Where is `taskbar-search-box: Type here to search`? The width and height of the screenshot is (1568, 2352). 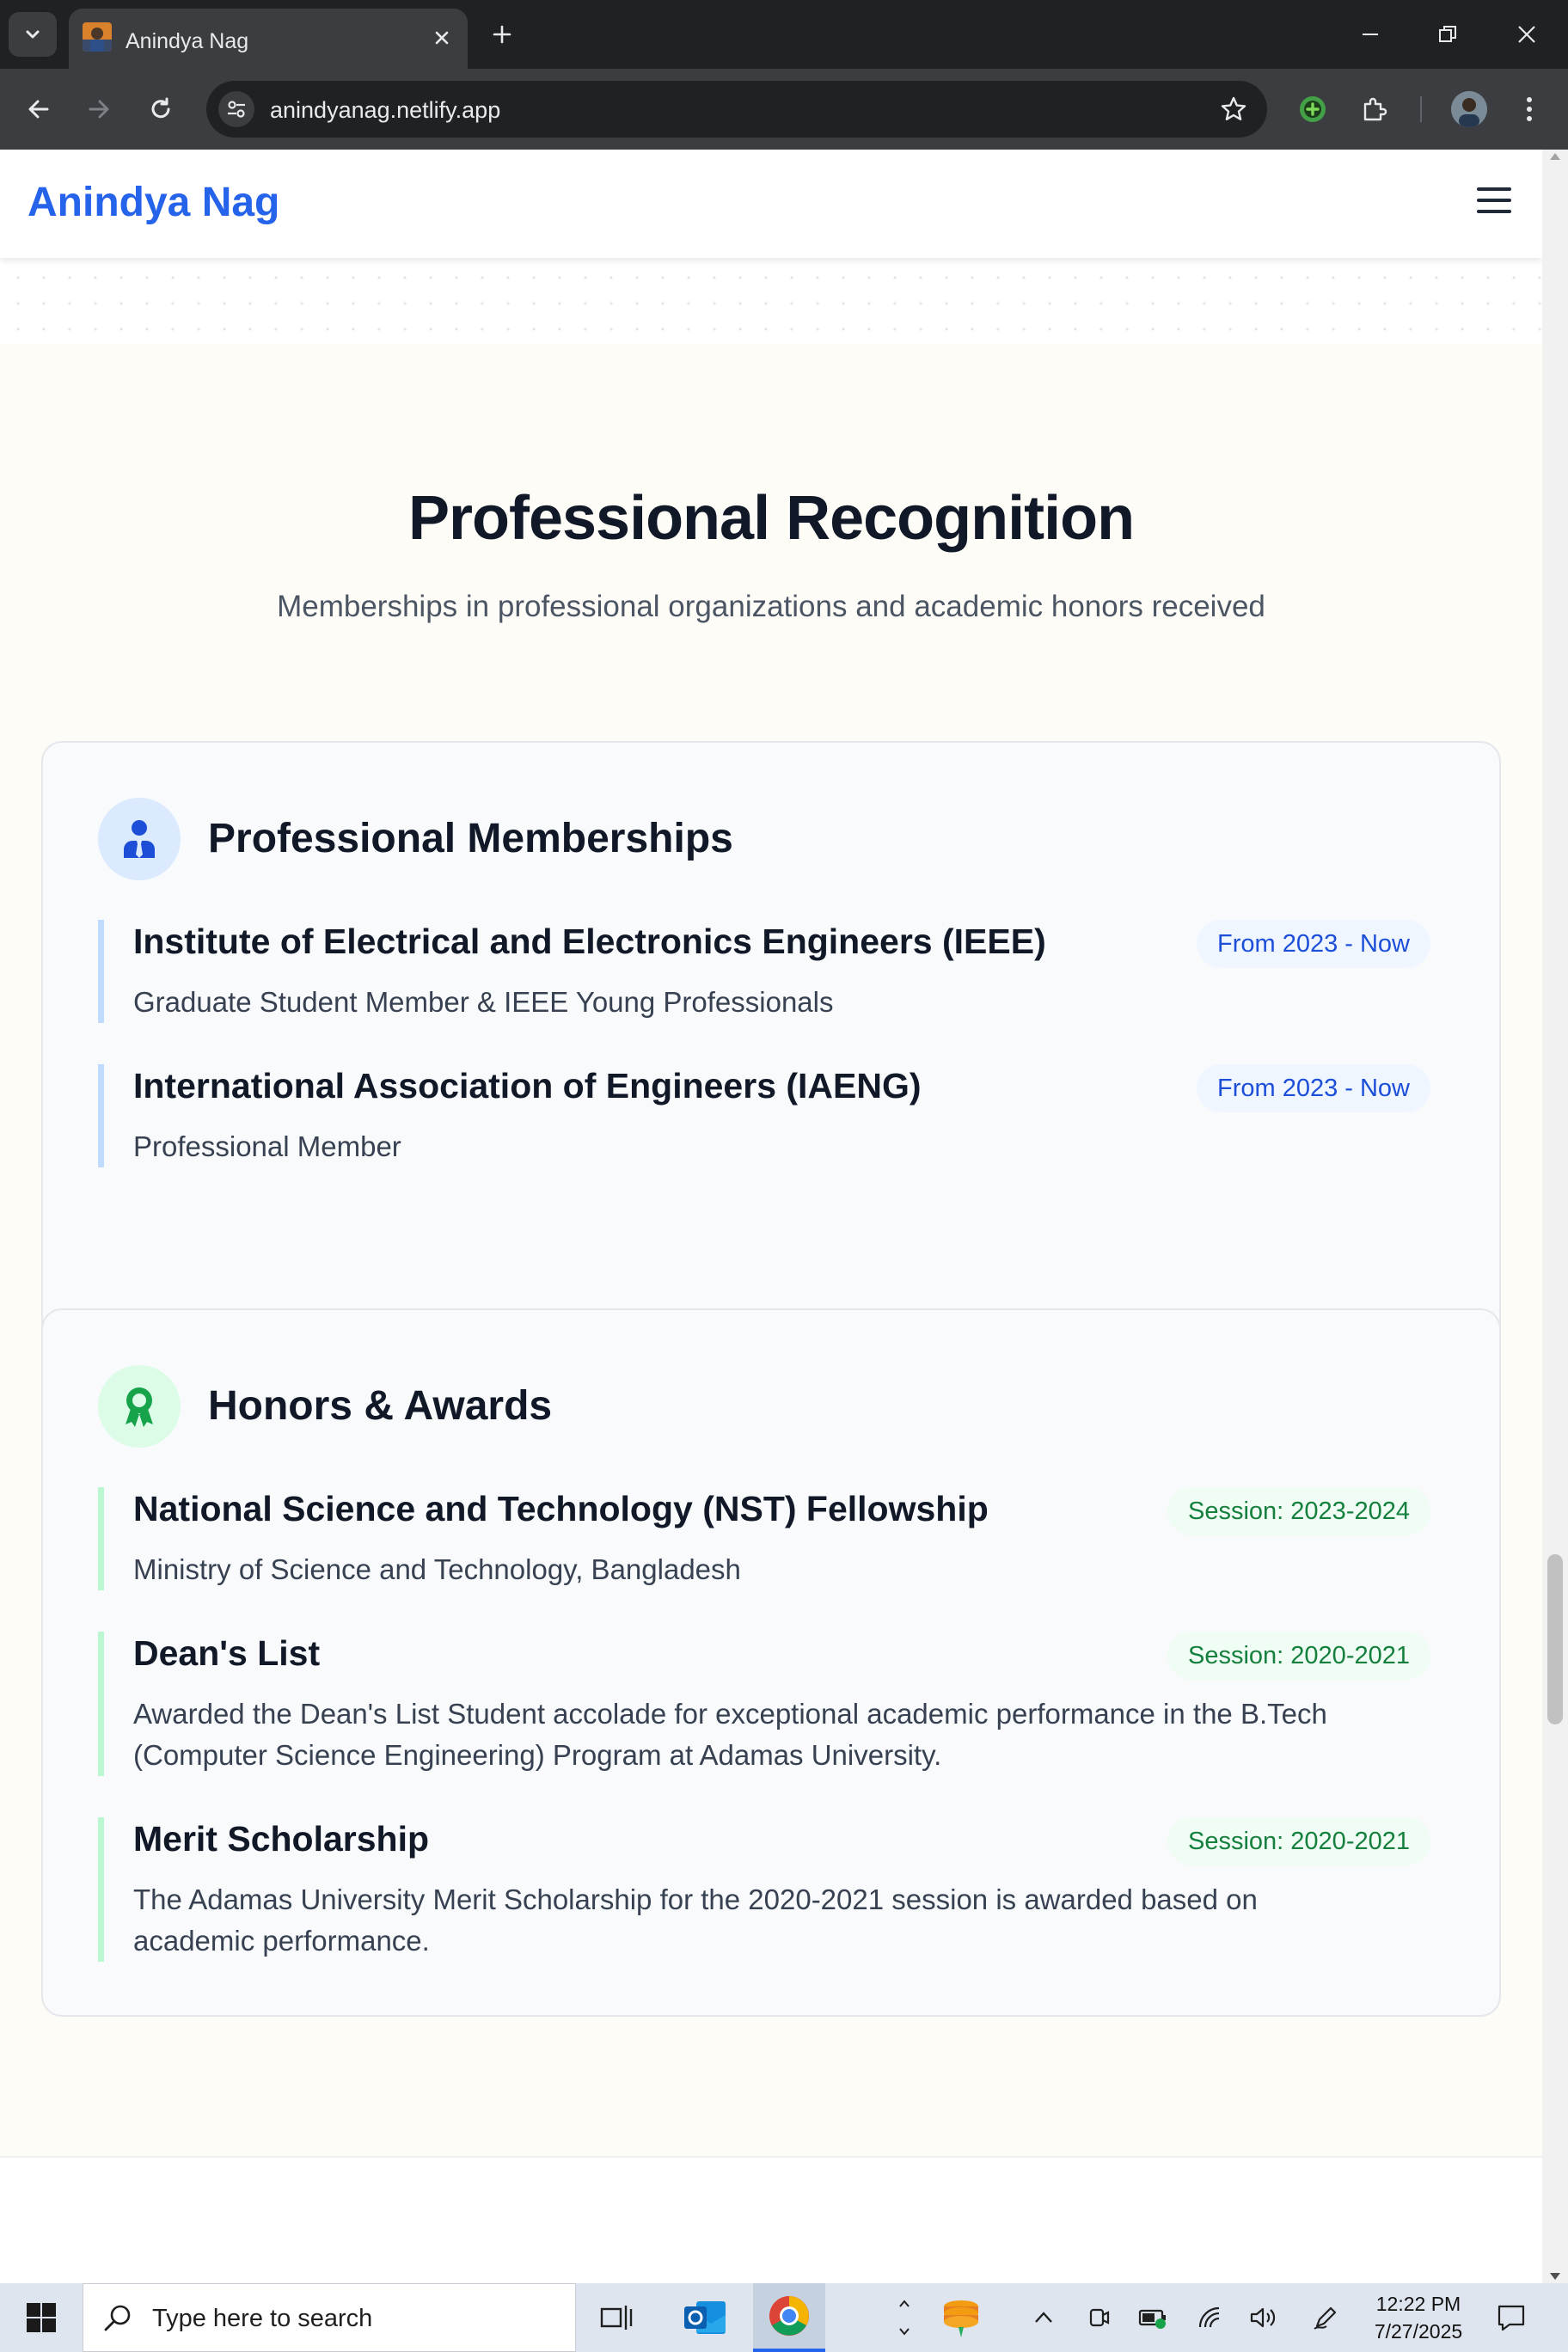 taskbar-search-box: Type here to search is located at coordinates (329, 2317).